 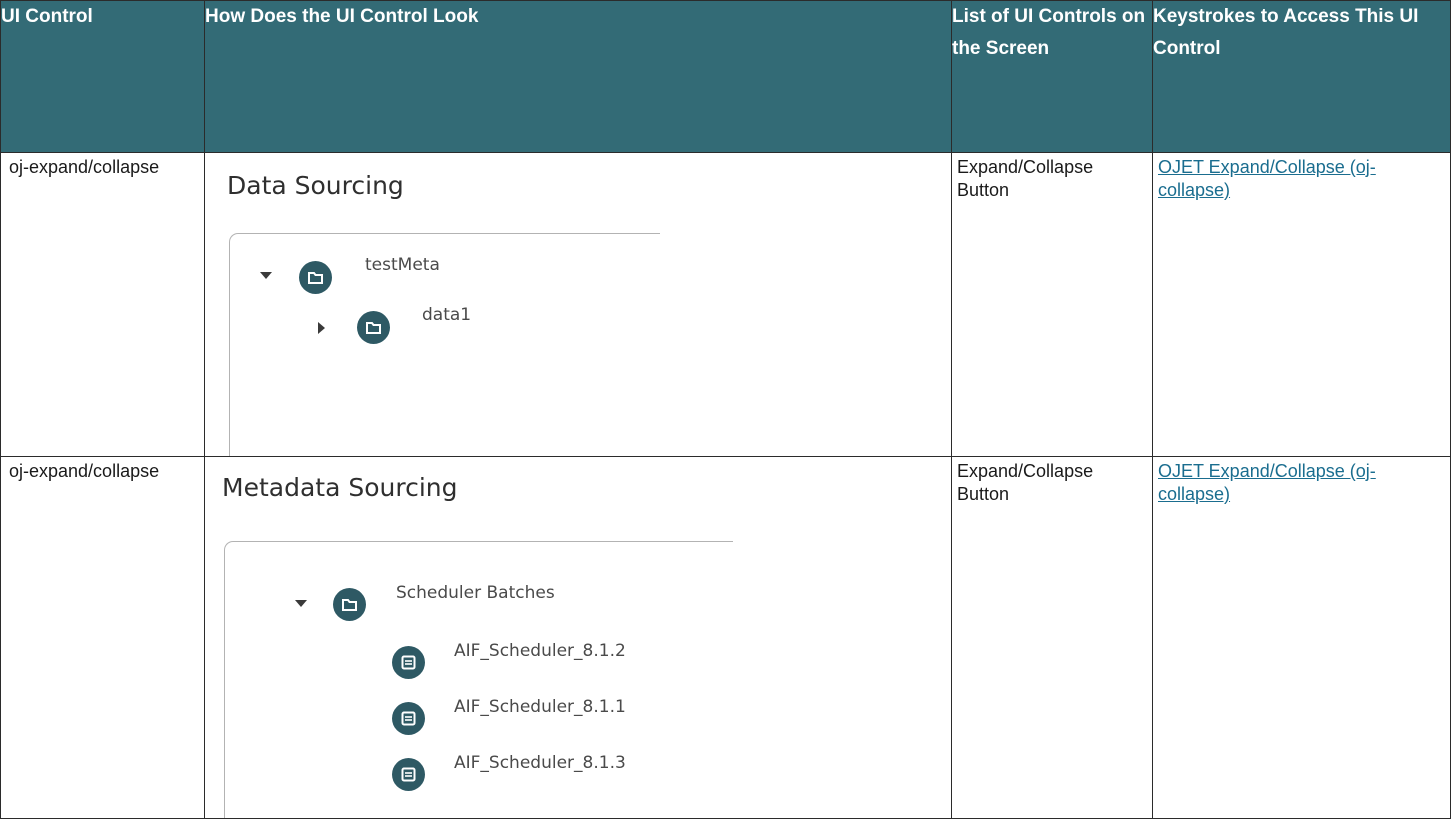 What do you see at coordinates (540, 651) in the screenshot?
I see `tree-node-label: AIF_Scheduler_8.1.2` at bounding box center [540, 651].